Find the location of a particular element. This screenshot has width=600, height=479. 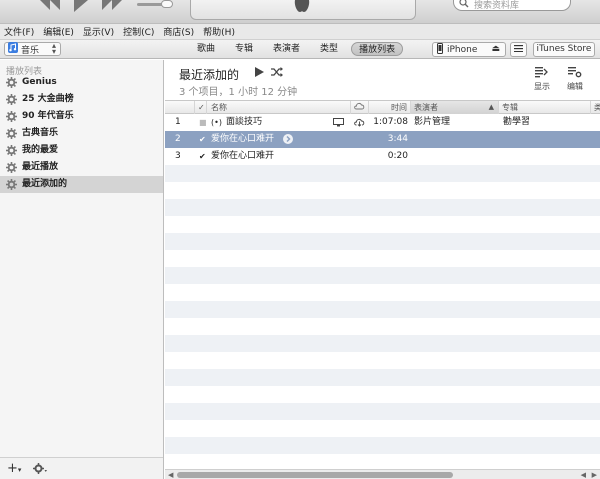

track-number: 2 is located at coordinates (178, 139).